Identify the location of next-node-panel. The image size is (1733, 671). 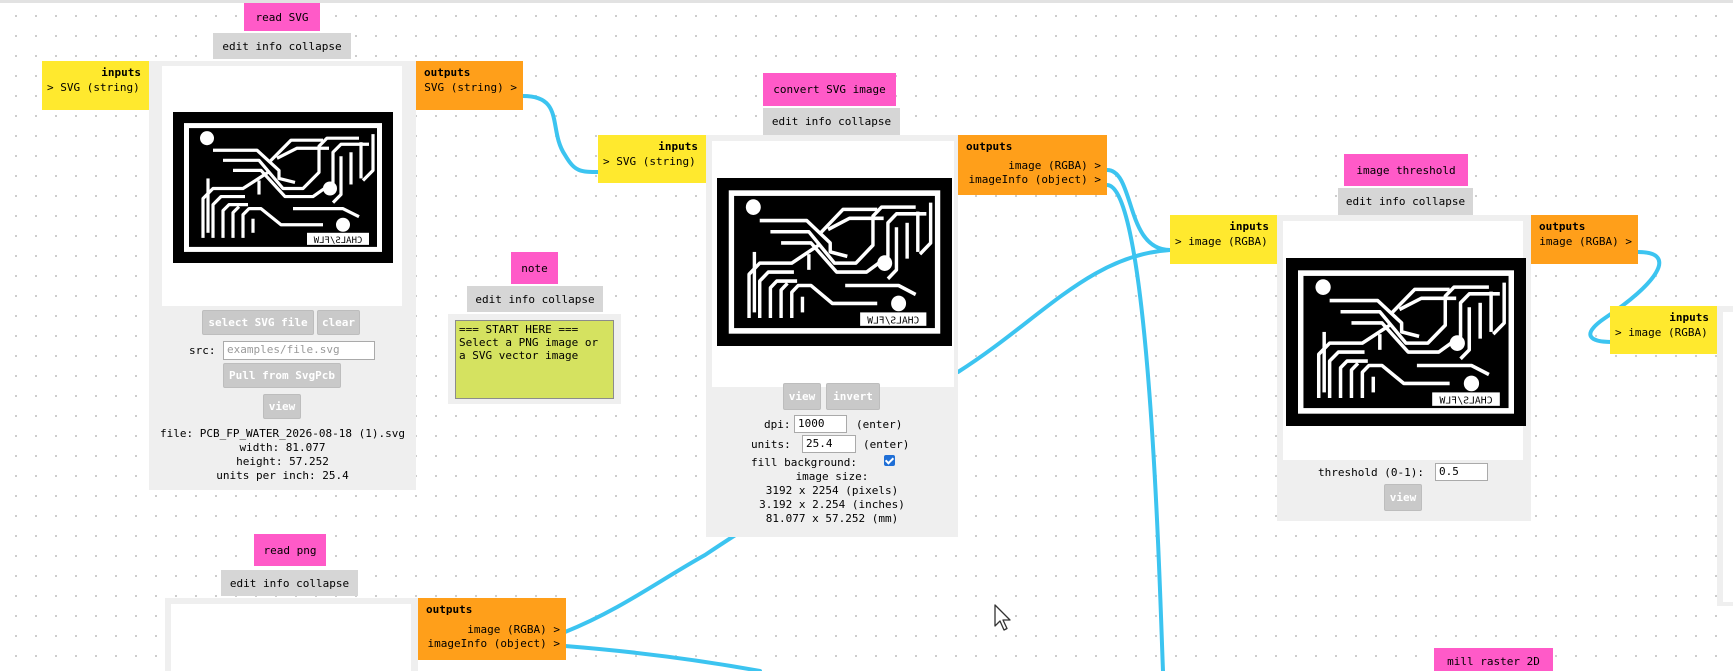
(1725, 456).